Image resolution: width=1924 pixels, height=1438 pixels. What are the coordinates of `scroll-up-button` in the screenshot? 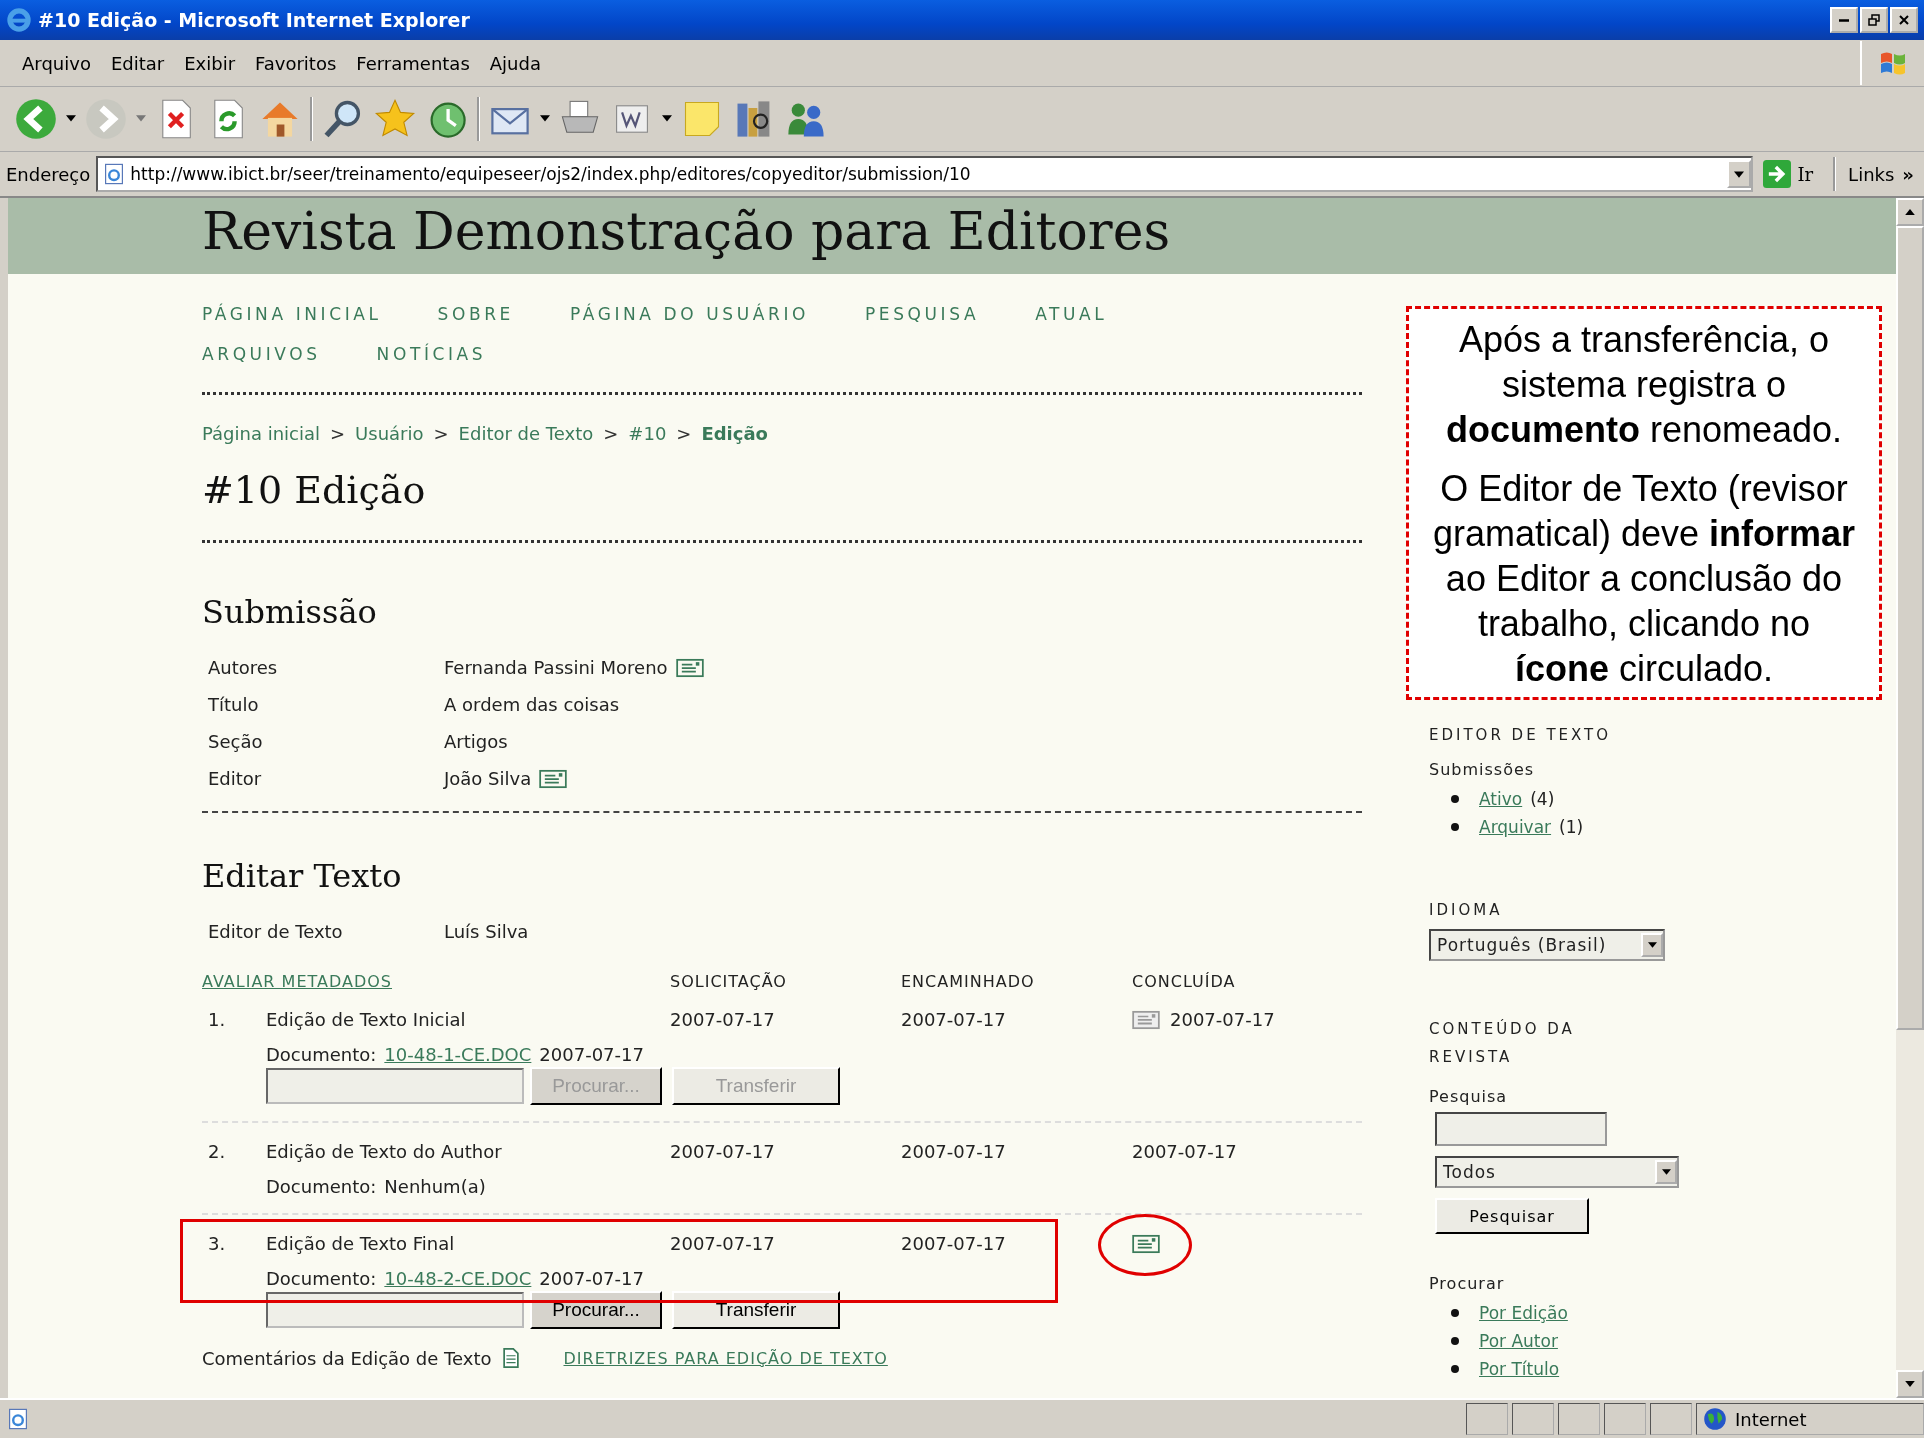 It's located at (1910, 212).